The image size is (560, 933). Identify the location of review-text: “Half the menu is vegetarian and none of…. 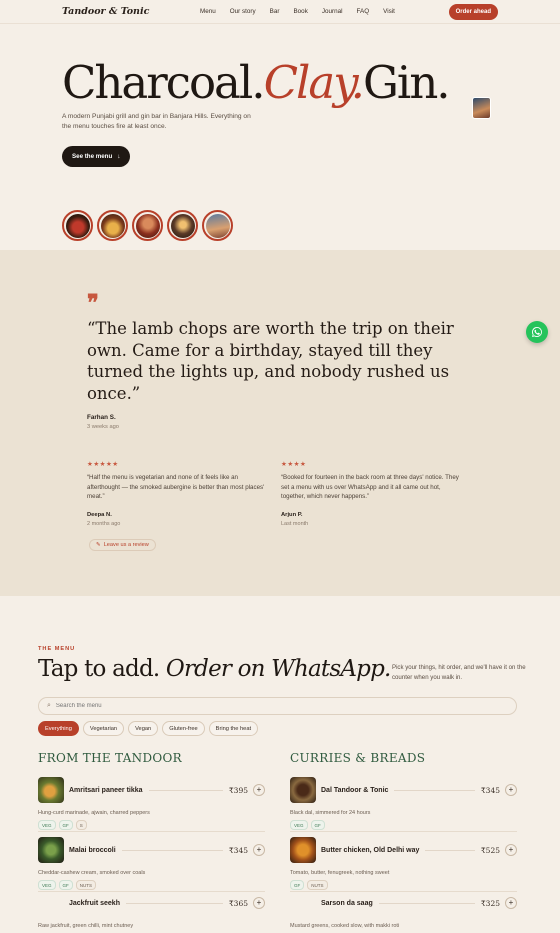
(176, 487).